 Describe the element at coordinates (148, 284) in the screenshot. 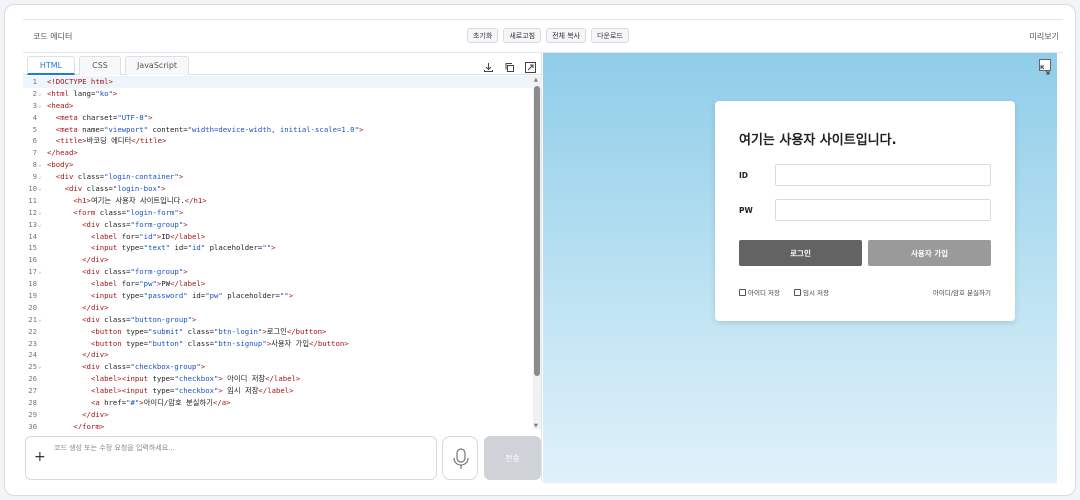

I see `code-text: <label for="pw">PW</label>` at that location.